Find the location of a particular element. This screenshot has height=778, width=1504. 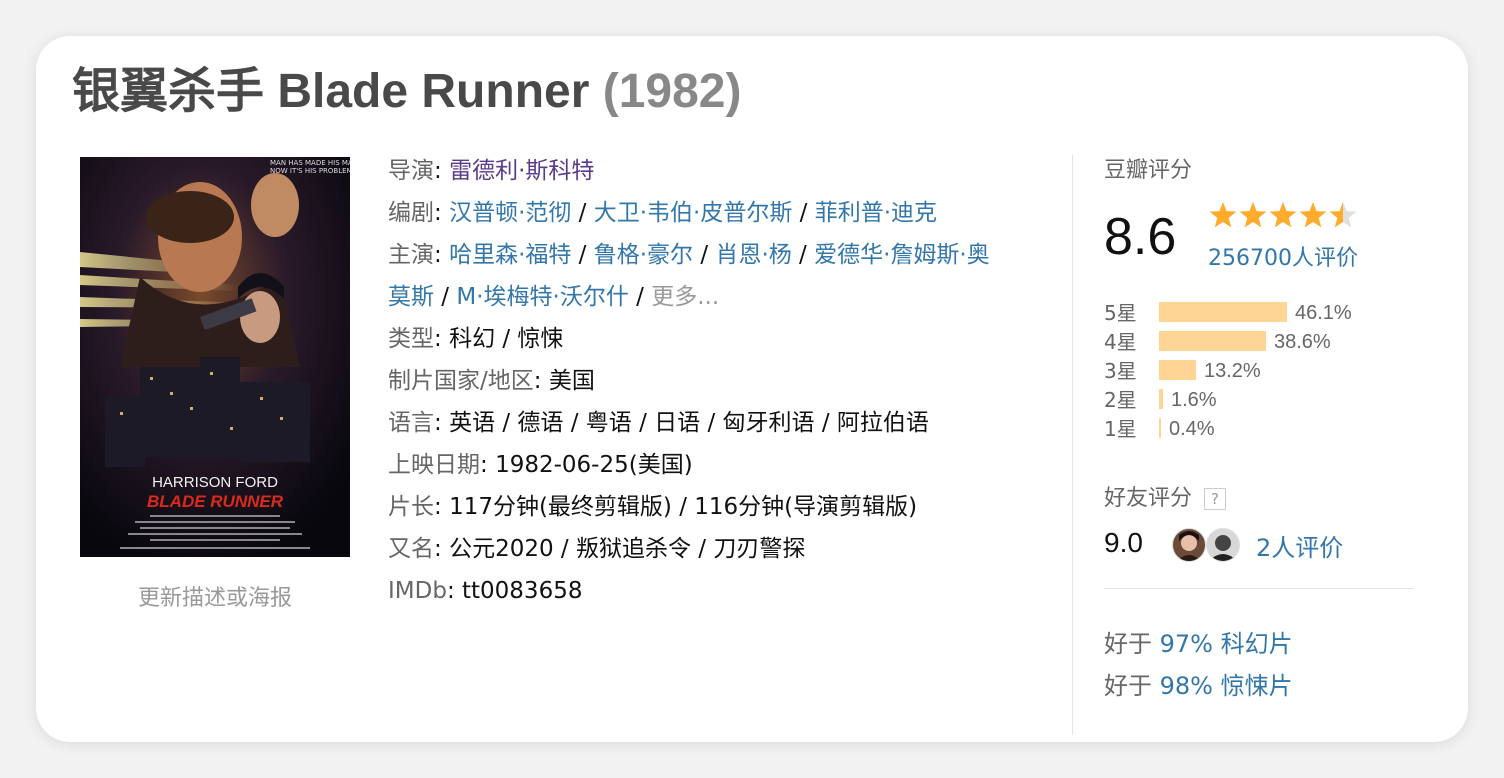

friends-rating-label: 好友评分? is located at coordinates (1165, 496).